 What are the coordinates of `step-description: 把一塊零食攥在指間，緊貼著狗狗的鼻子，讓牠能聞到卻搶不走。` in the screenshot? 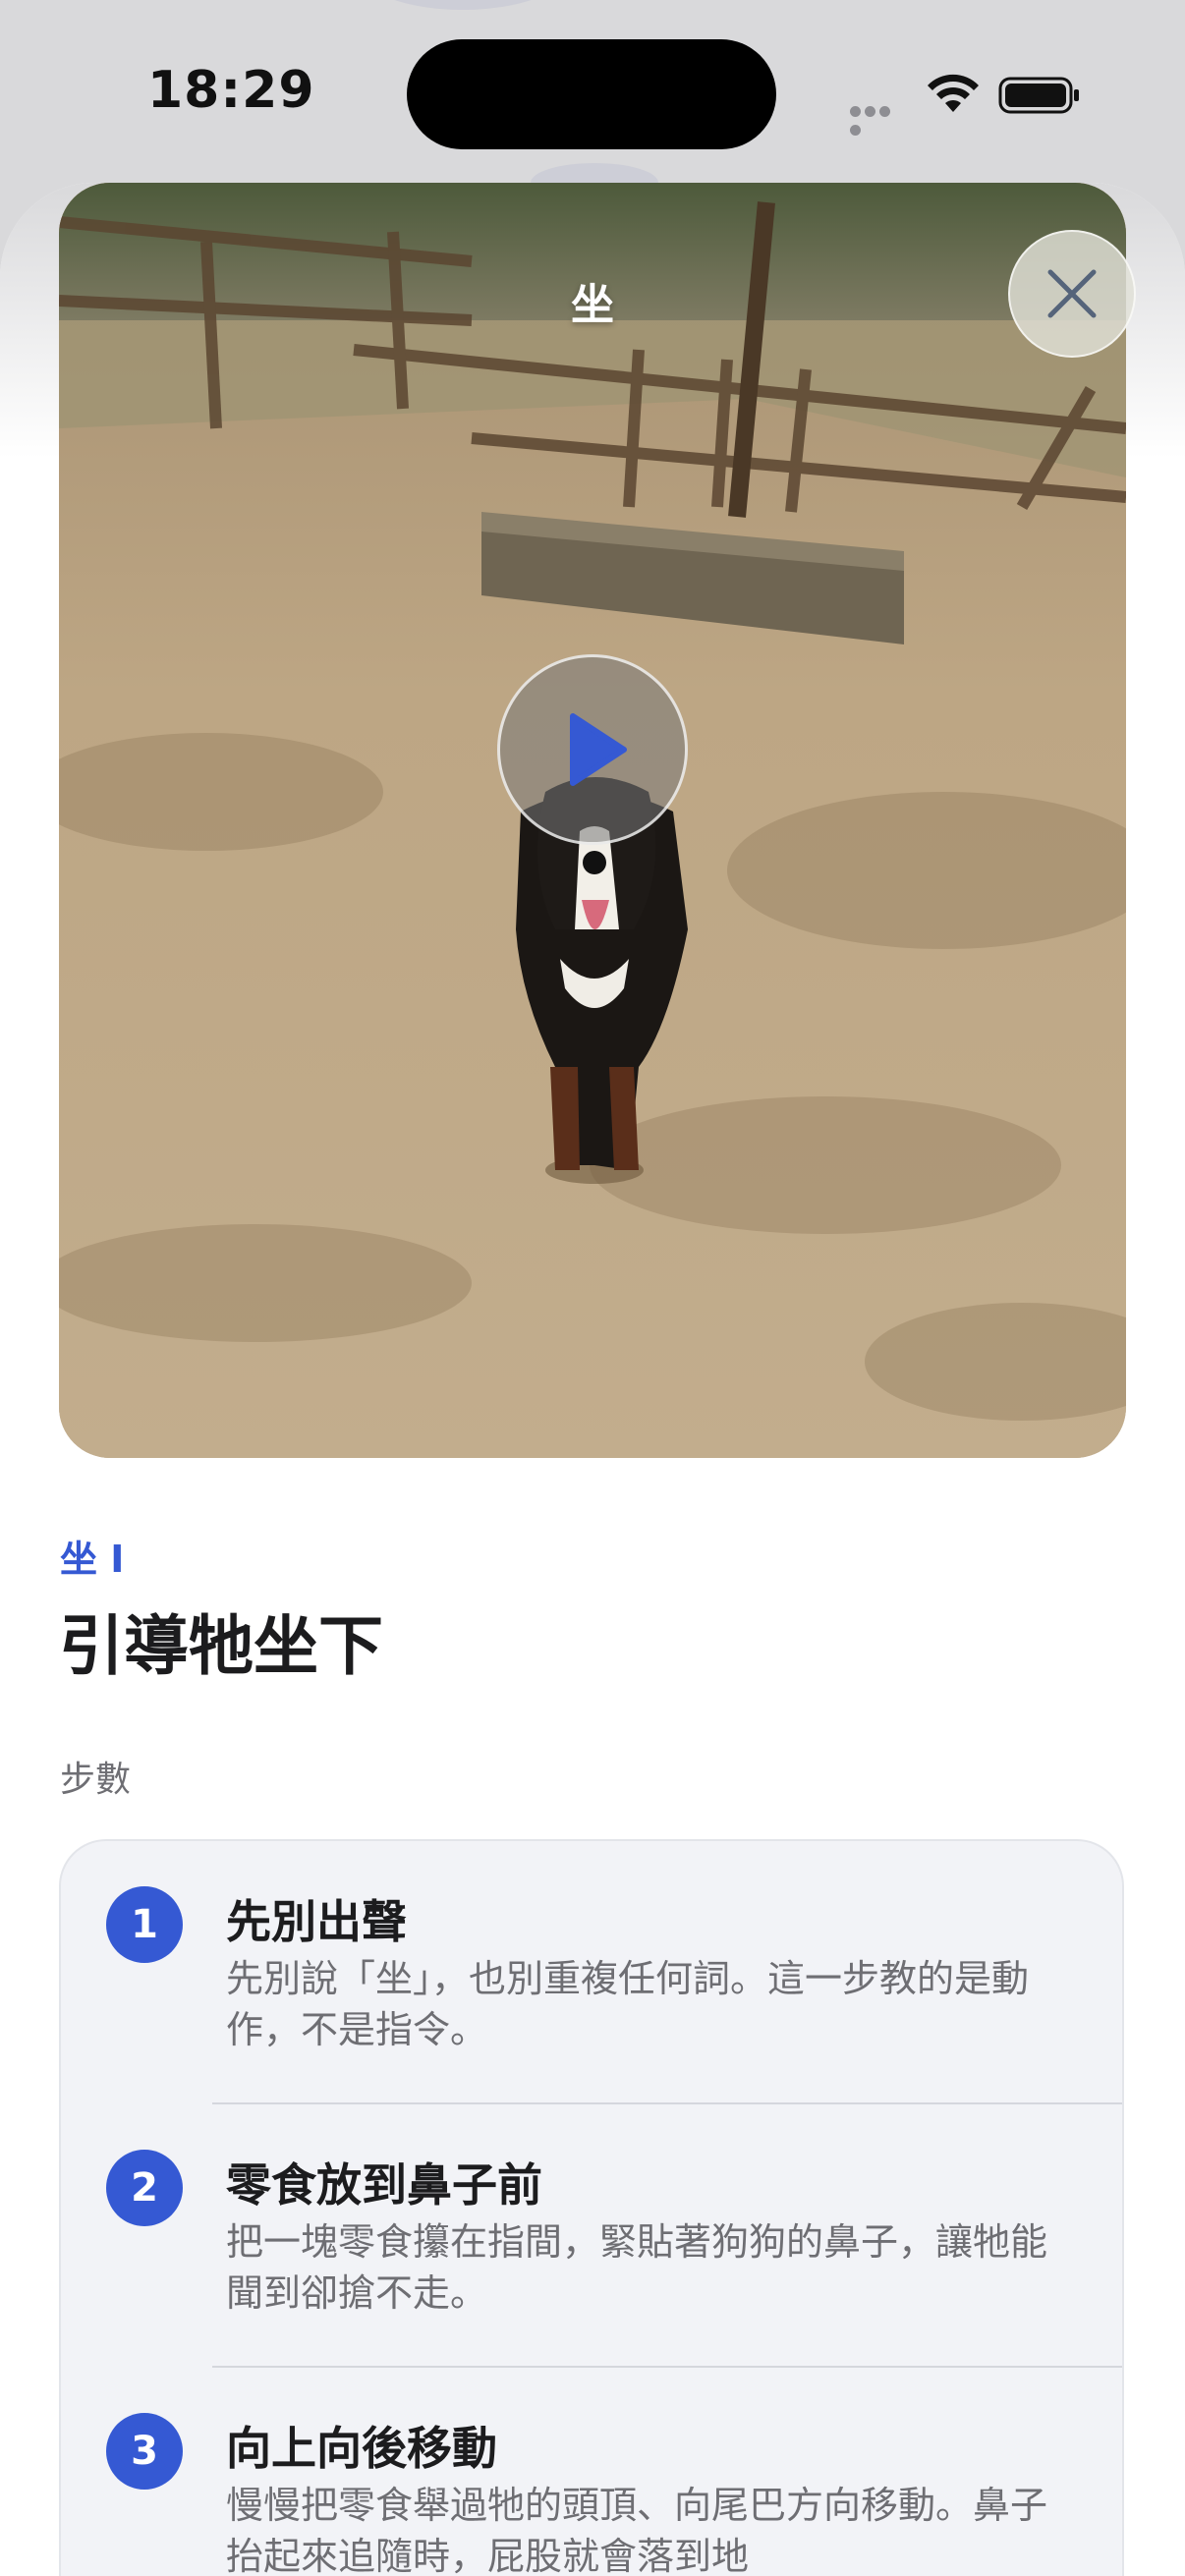 It's located at (637, 2267).